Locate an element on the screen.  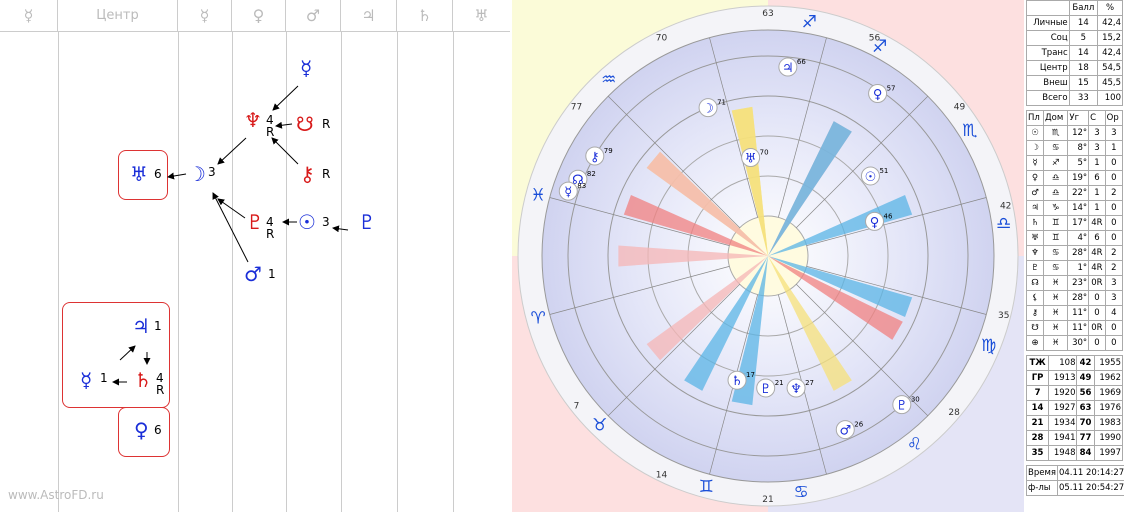
table-cell: 70 is located at coordinates (1085, 423).